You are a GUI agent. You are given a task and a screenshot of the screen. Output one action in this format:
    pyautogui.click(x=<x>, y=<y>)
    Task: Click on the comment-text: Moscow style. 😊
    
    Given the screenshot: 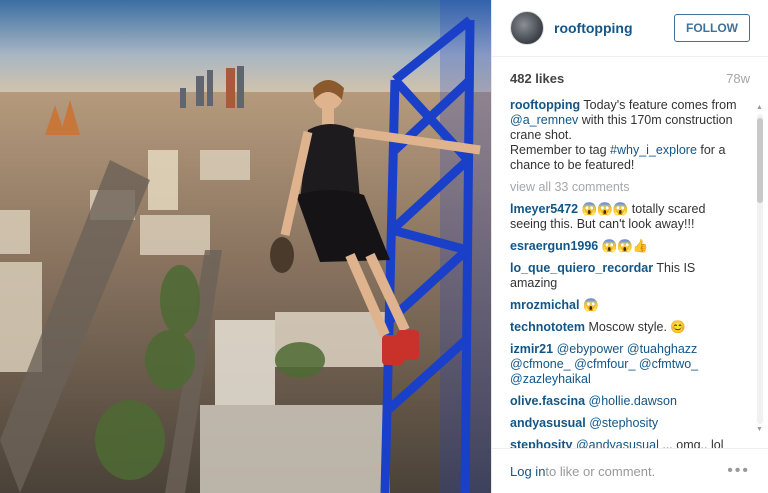 What is the action you would take?
    pyautogui.click(x=636, y=327)
    